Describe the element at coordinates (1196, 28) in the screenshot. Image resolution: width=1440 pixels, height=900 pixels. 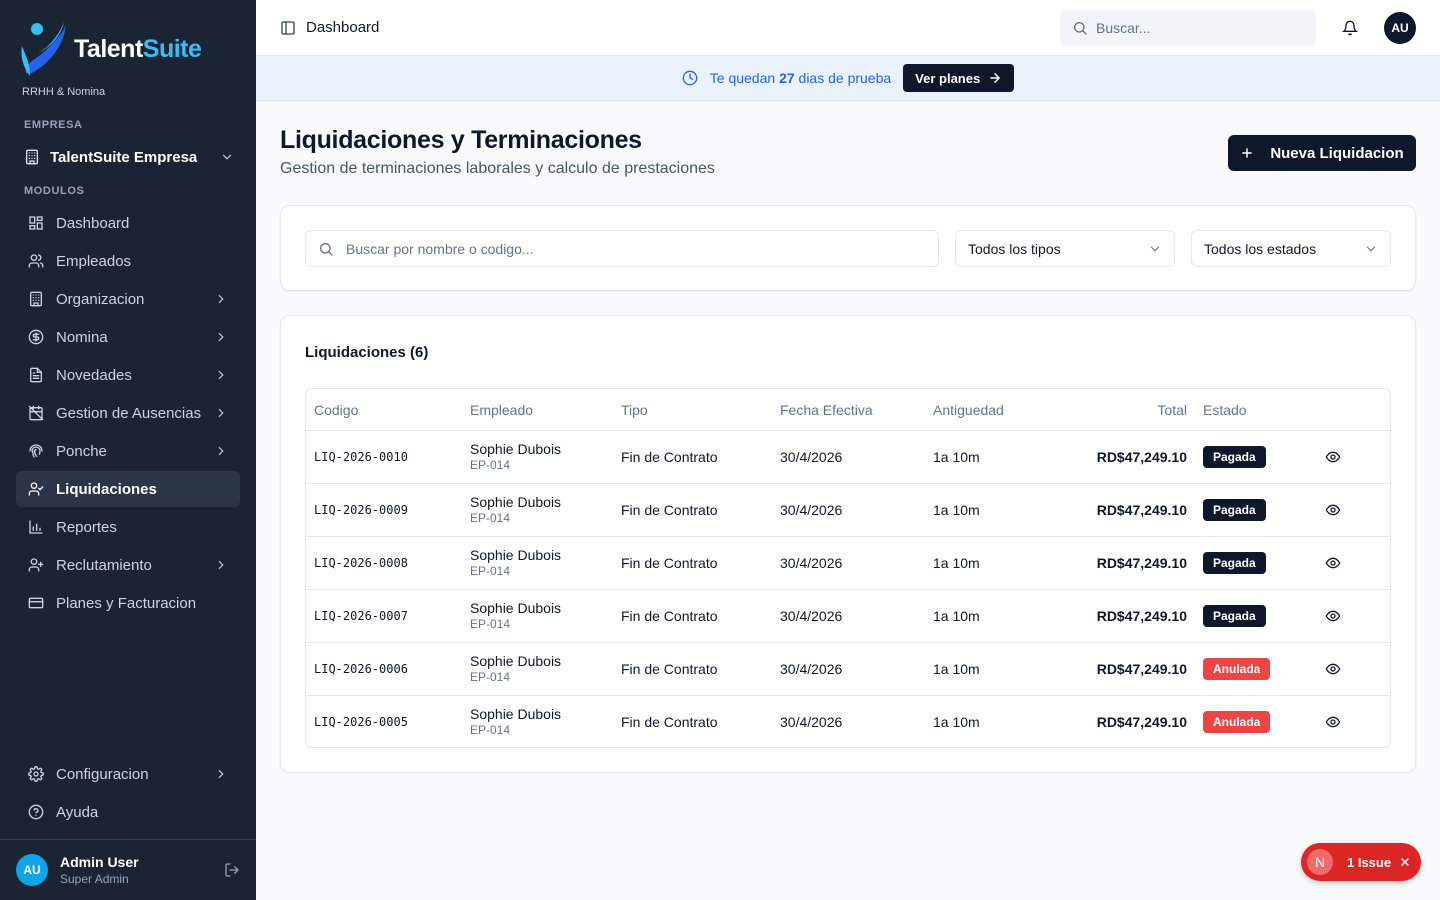
I see `global-search-input` at that location.